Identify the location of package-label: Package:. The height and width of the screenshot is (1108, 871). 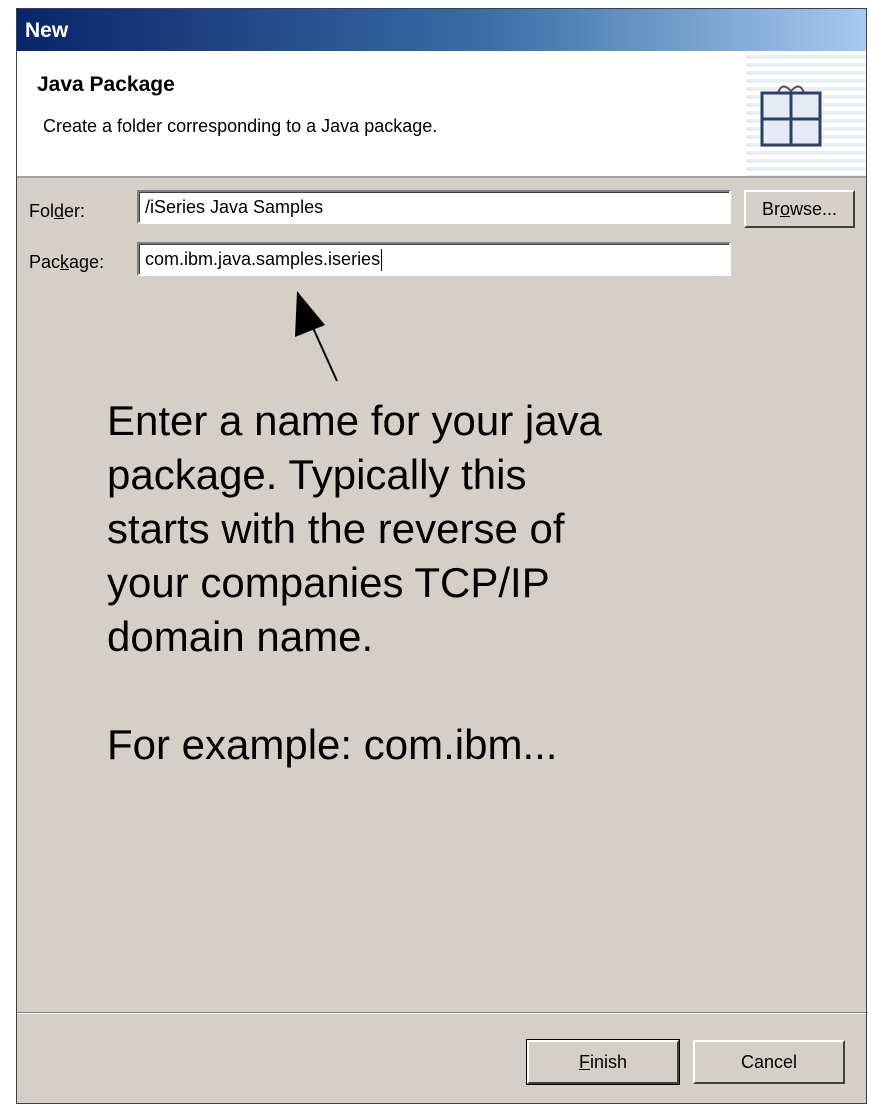
(67, 262).